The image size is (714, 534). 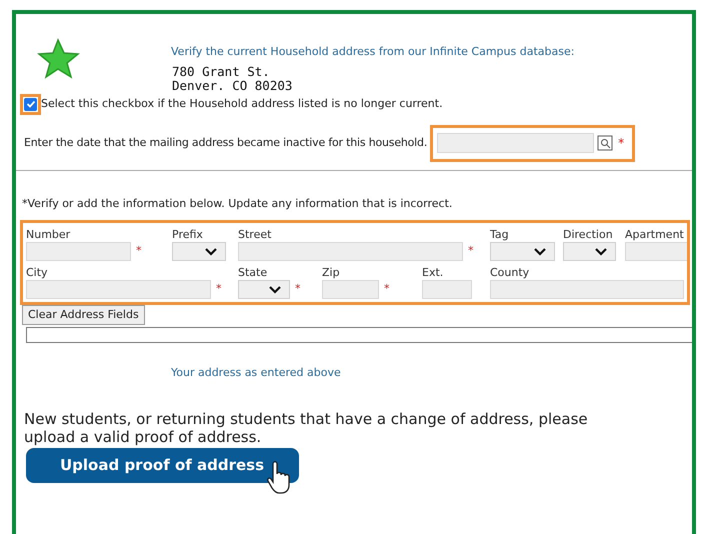 I want to click on field-label: Prefix, so click(x=188, y=235).